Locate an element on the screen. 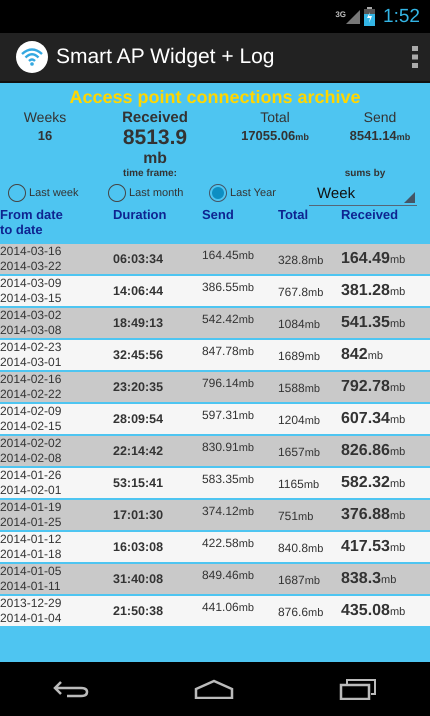 The width and height of the screenshot is (430, 716). total-cell: 328.8mb is located at coordinates (301, 260).